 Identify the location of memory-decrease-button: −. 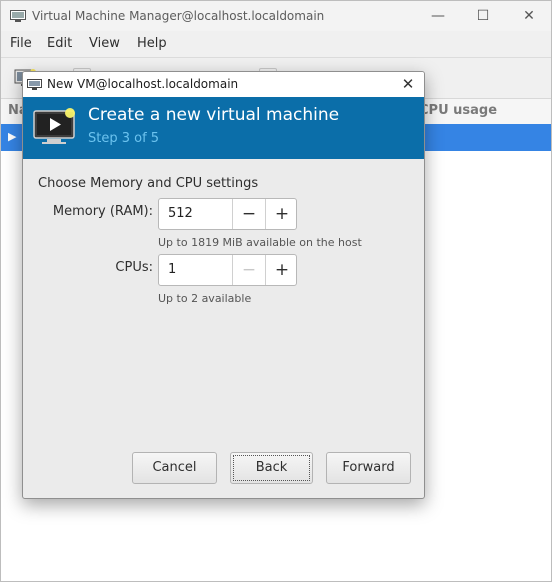
(248, 214).